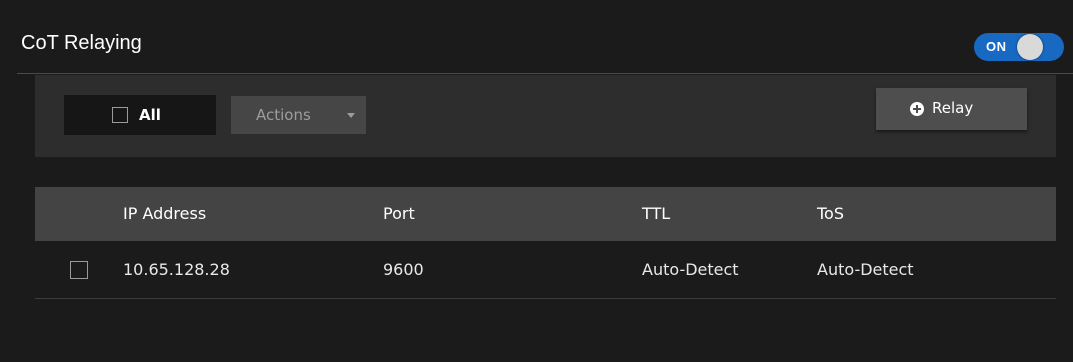 This screenshot has height=362, width=1073. Describe the element at coordinates (545, 214) in the screenshot. I see `table-header: IP Address Port TTL ToS` at that location.